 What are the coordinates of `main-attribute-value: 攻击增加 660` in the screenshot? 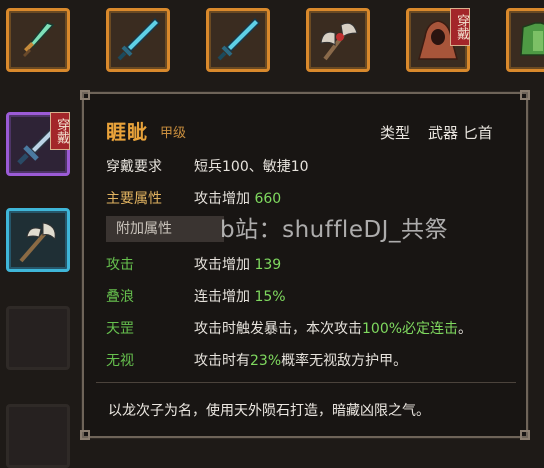 It's located at (237, 198).